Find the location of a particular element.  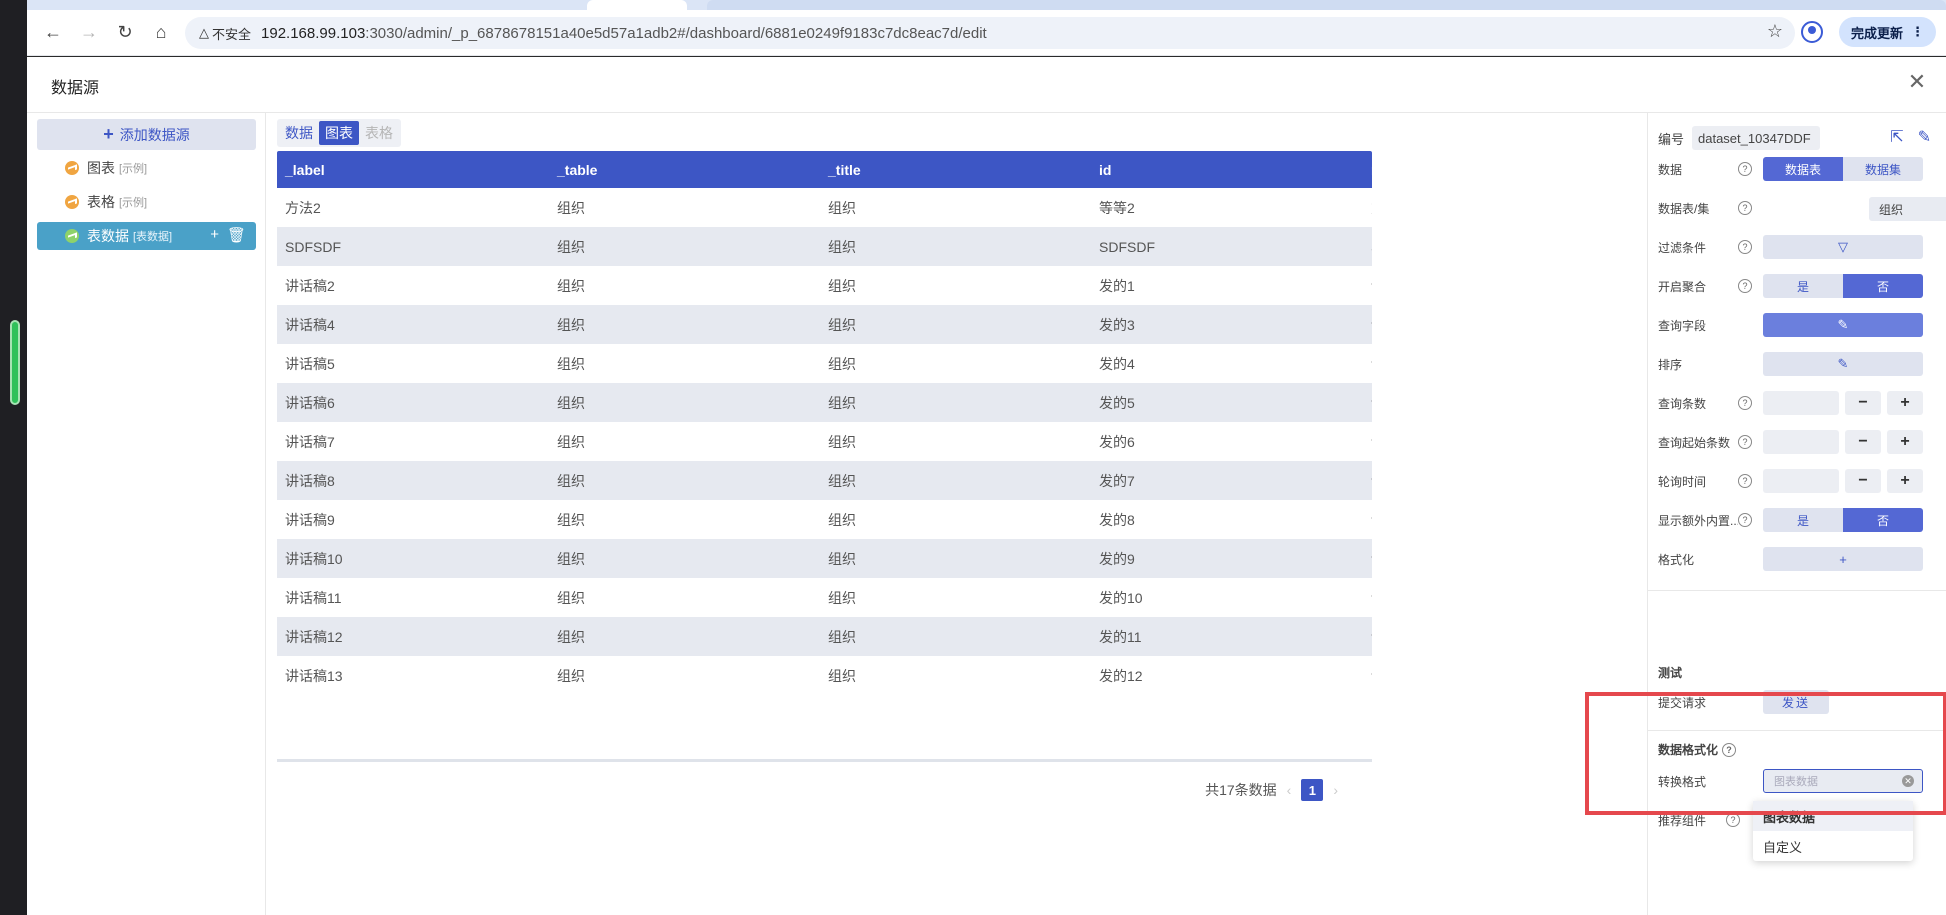

update-button: 完成更新 ⋮ is located at coordinates (1887, 32).